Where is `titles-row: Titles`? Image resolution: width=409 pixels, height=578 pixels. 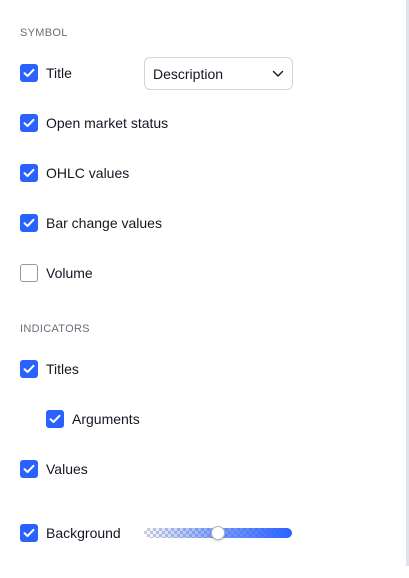 titles-row: Titles is located at coordinates (49, 369).